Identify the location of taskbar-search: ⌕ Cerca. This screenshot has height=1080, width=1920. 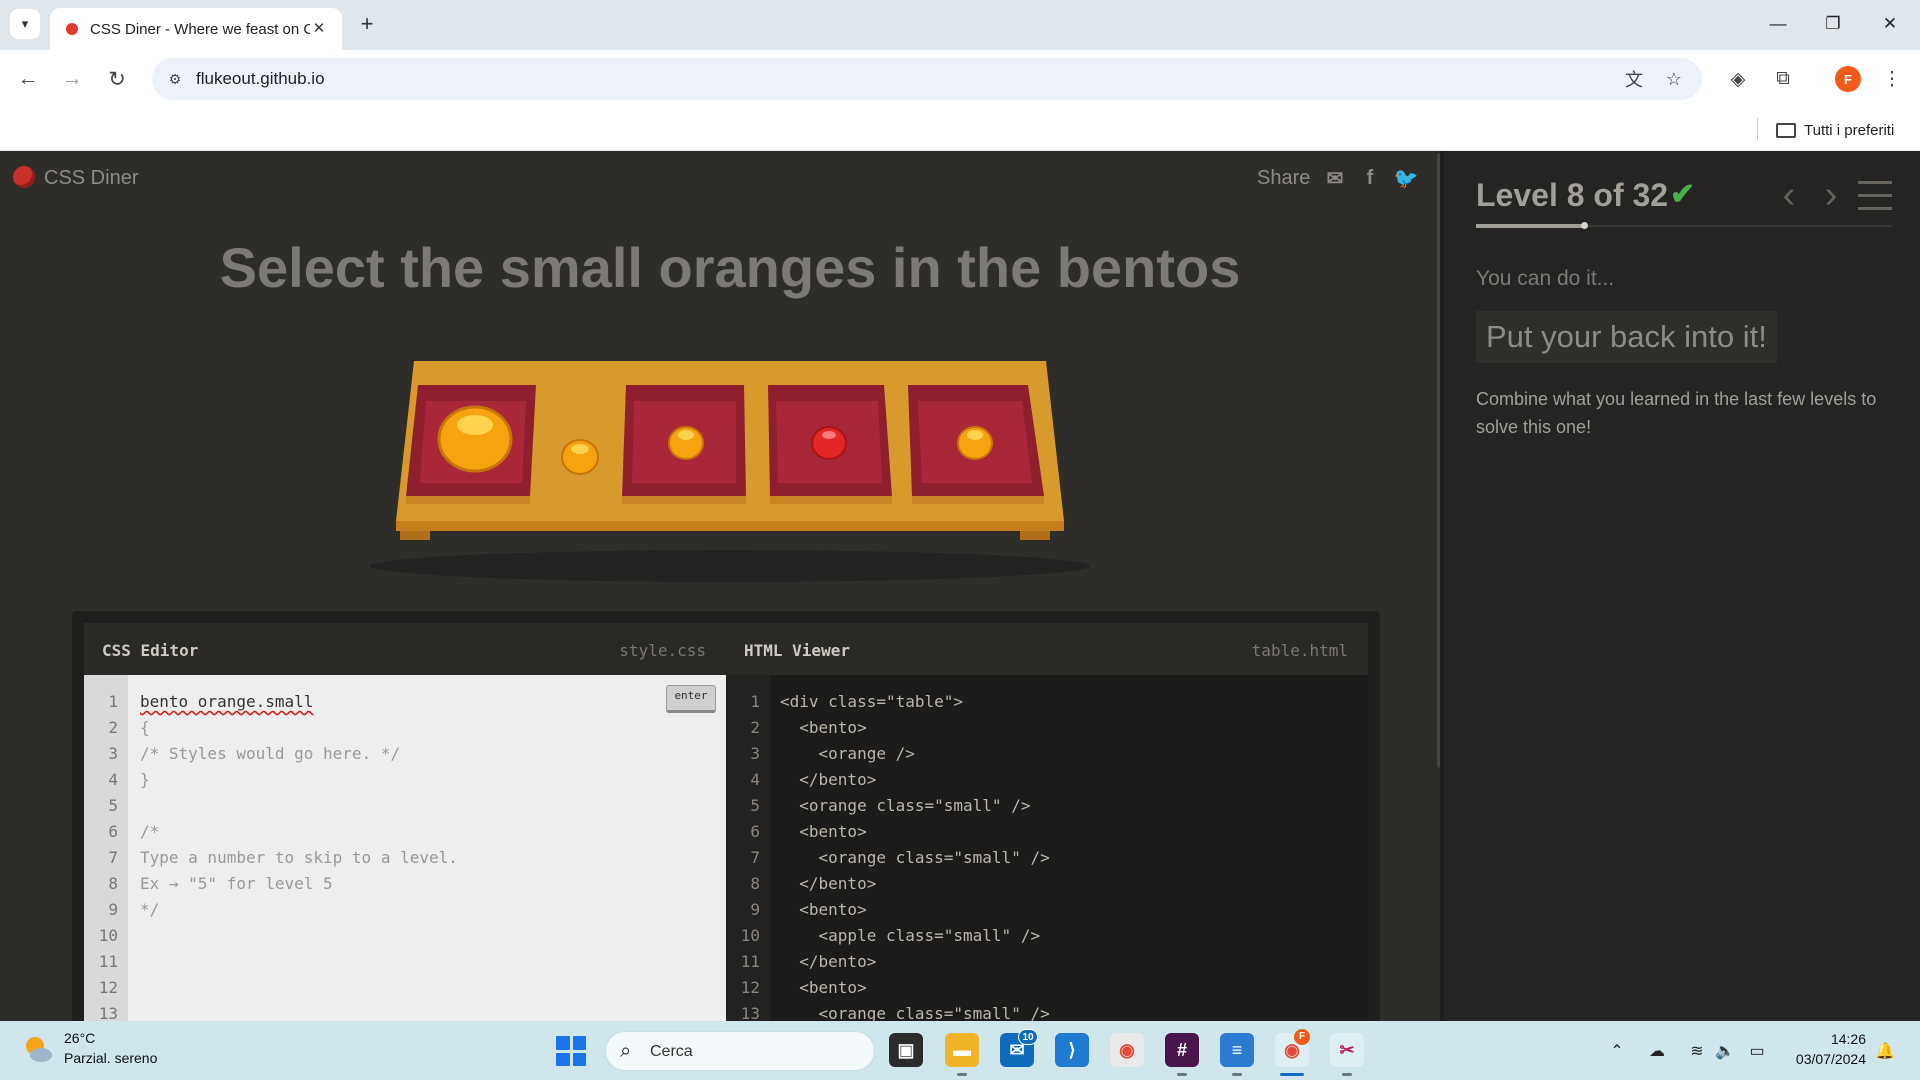
(740, 1051).